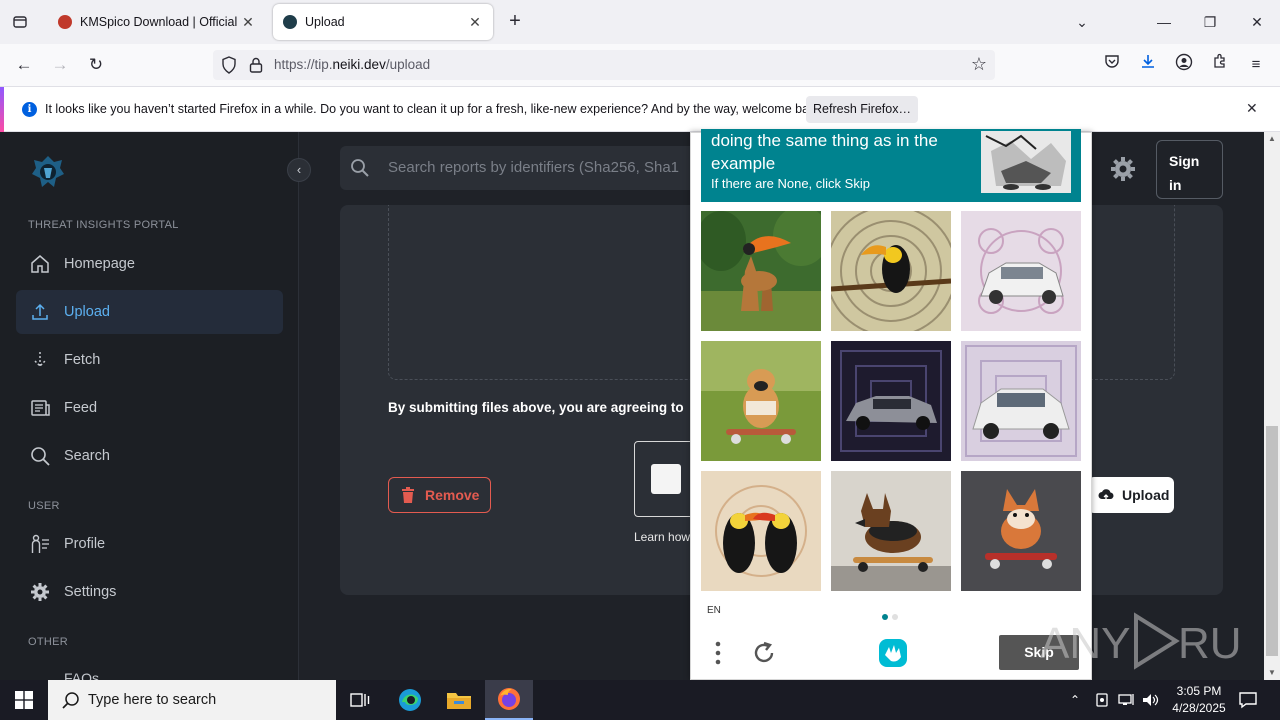 Image resolution: width=1280 pixels, height=720 pixels. Describe the element at coordinates (1189, 169) in the screenshot. I see `sign-in-button: Sign in` at that location.